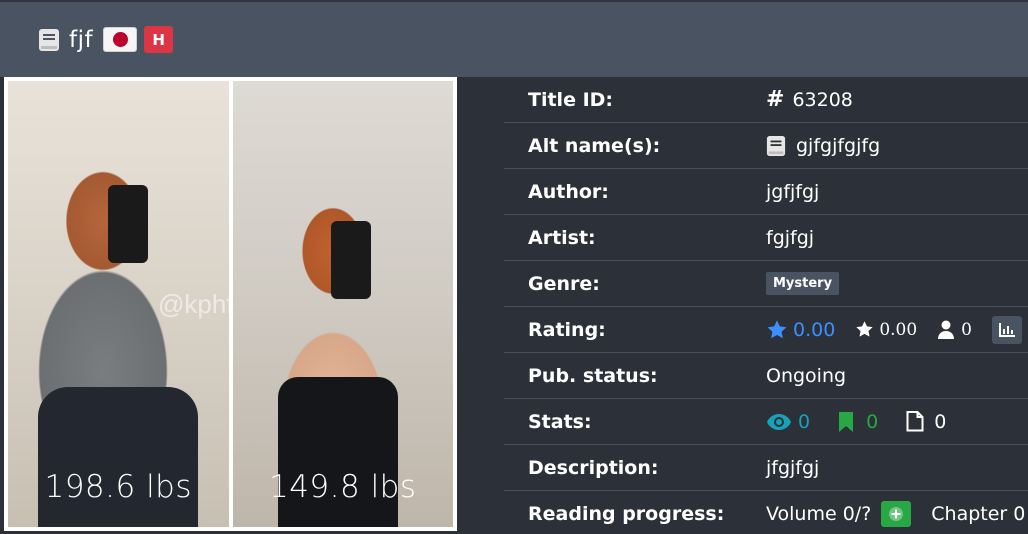  Describe the element at coordinates (978, 514) in the screenshot. I see `chapter-progress: Chapter 0` at that location.